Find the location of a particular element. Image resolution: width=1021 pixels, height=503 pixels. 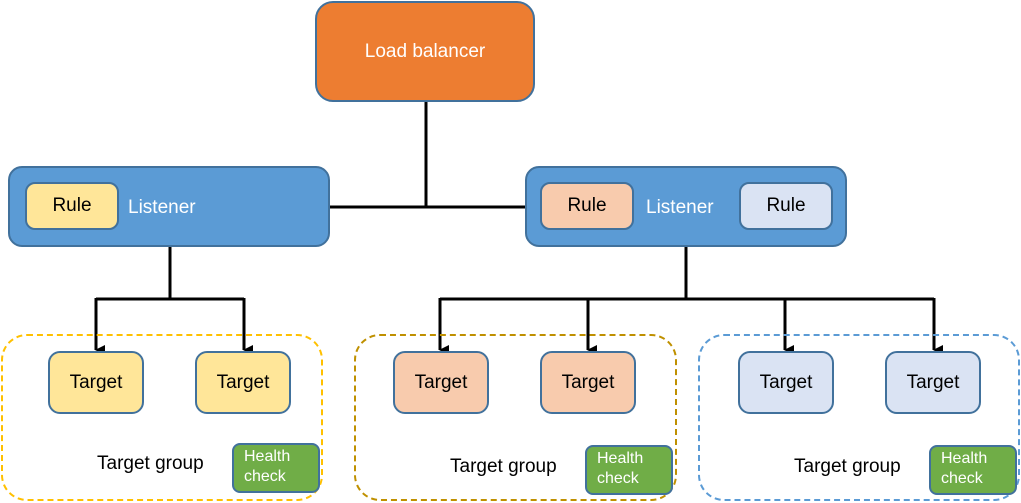

load-balancer: Load balancer is located at coordinates (425, 51).